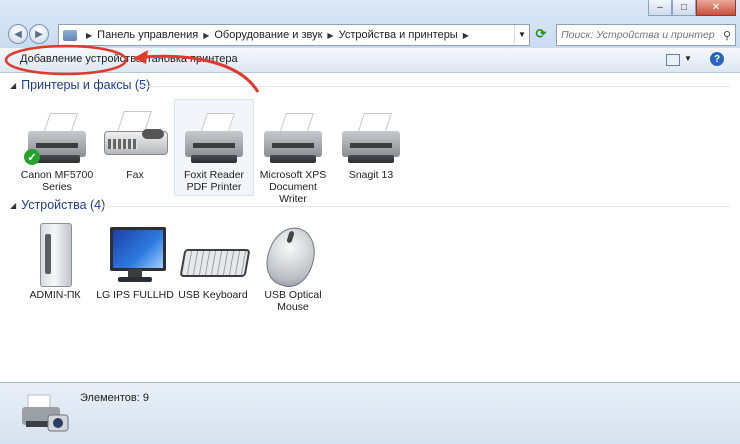 This screenshot has height=444, width=740. What do you see at coordinates (63, 205) in the screenshot?
I see `group-title-devices: Устройства (4)` at bounding box center [63, 205].